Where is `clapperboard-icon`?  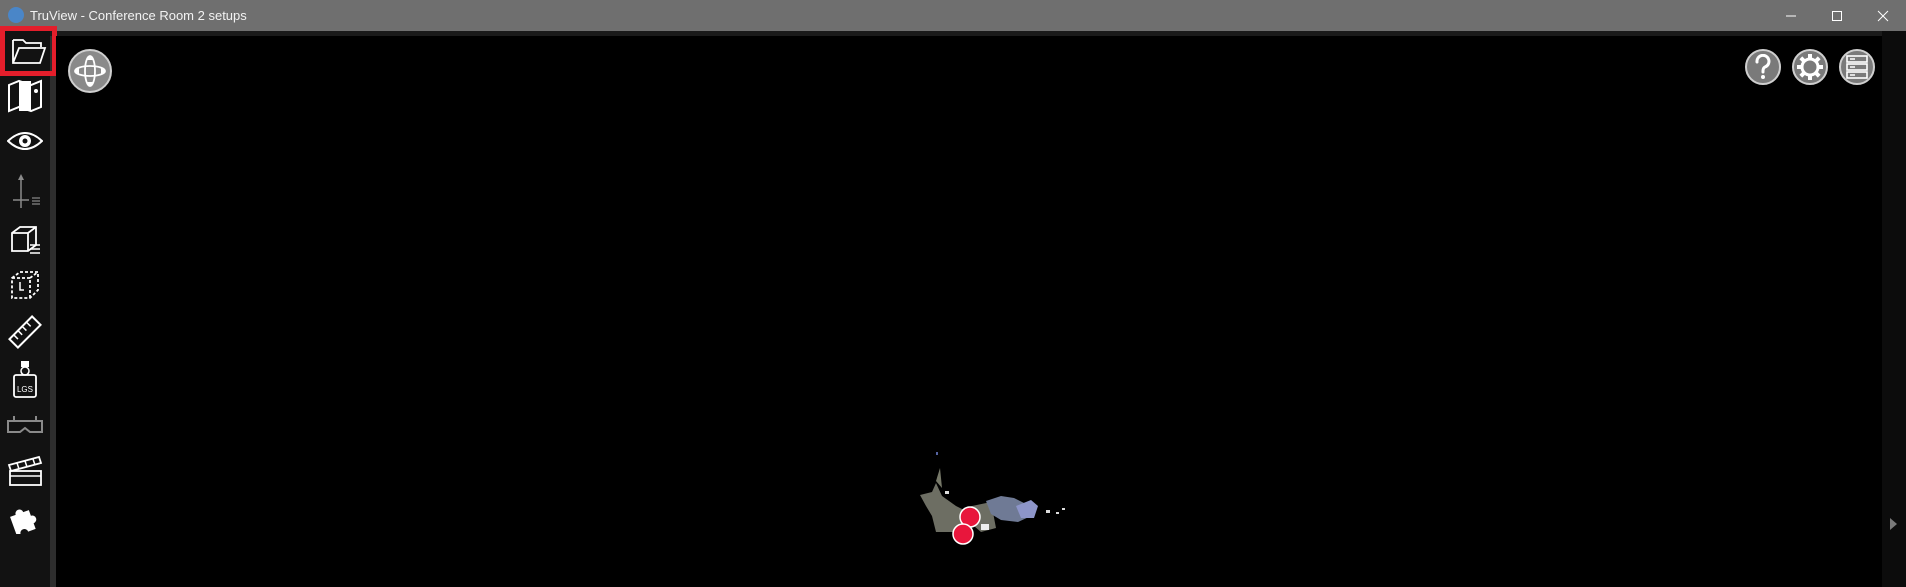
clapperboard-icon is located at coordinates (25, 470).